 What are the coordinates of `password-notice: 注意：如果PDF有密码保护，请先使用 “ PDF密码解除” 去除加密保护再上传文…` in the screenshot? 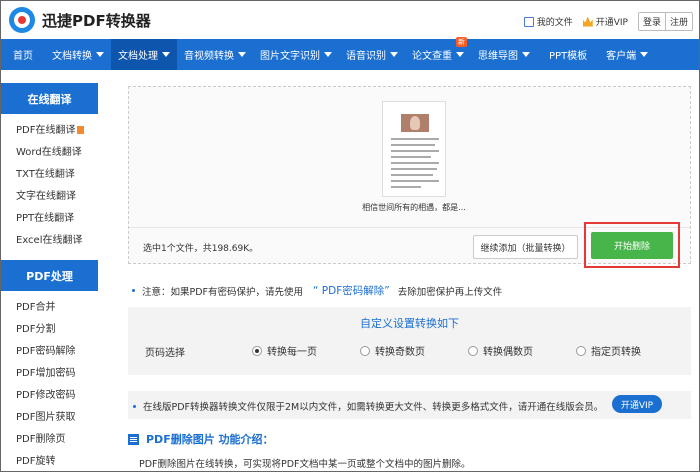 It's located at (317, 290).